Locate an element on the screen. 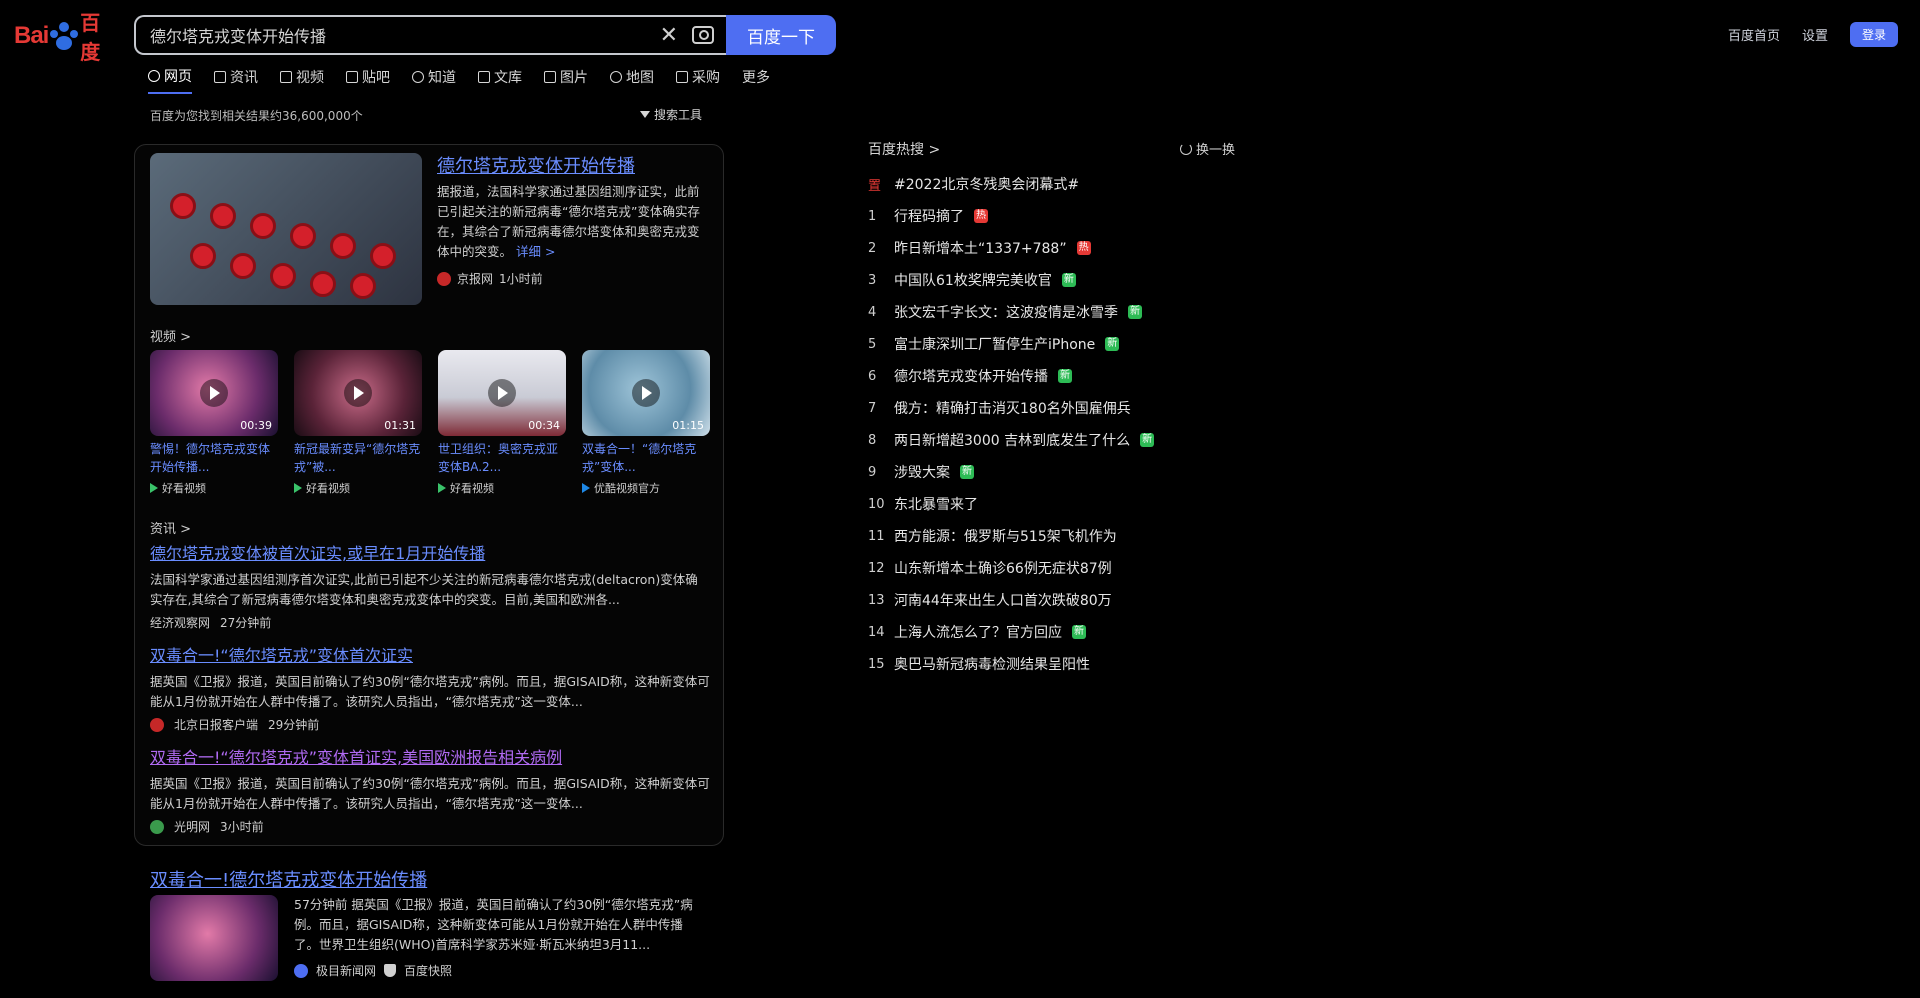  search-icon is located at coordinates (154, 76).